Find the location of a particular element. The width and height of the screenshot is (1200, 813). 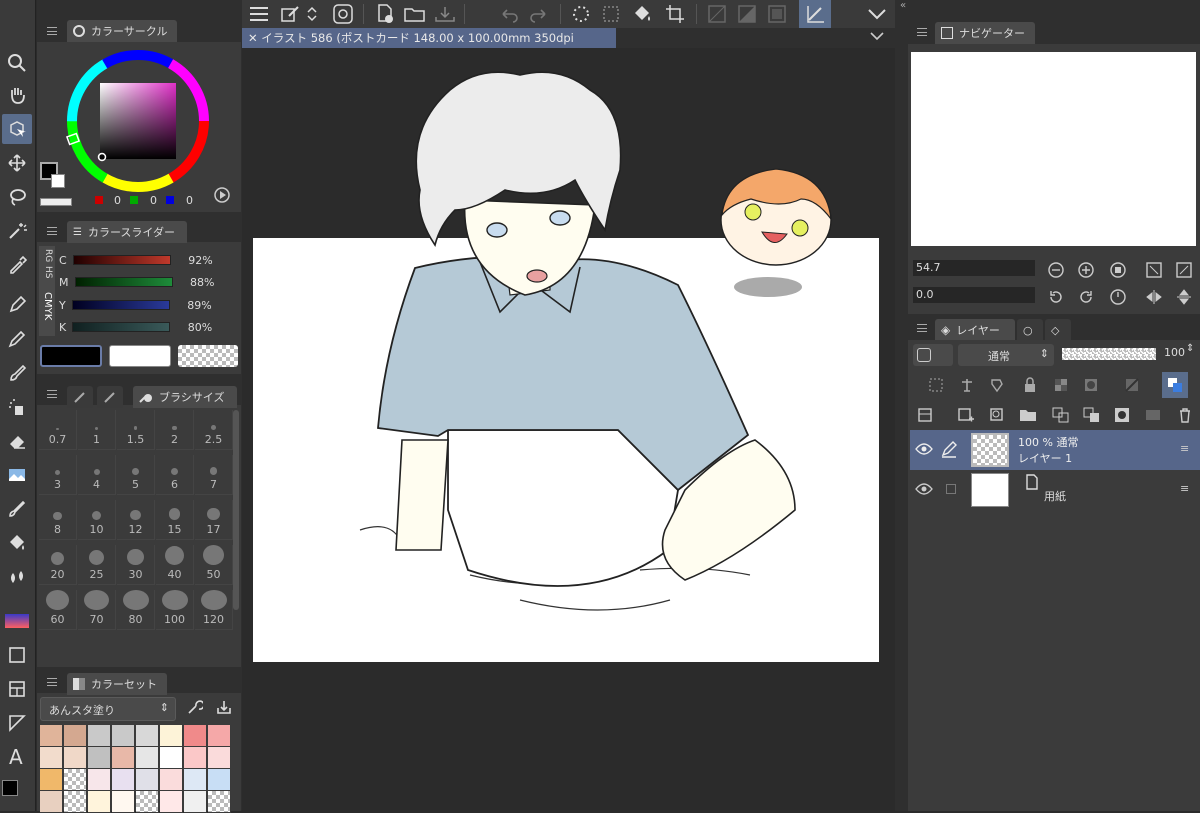

brush-size-cell: 30 is located at coordinates (136, 565).